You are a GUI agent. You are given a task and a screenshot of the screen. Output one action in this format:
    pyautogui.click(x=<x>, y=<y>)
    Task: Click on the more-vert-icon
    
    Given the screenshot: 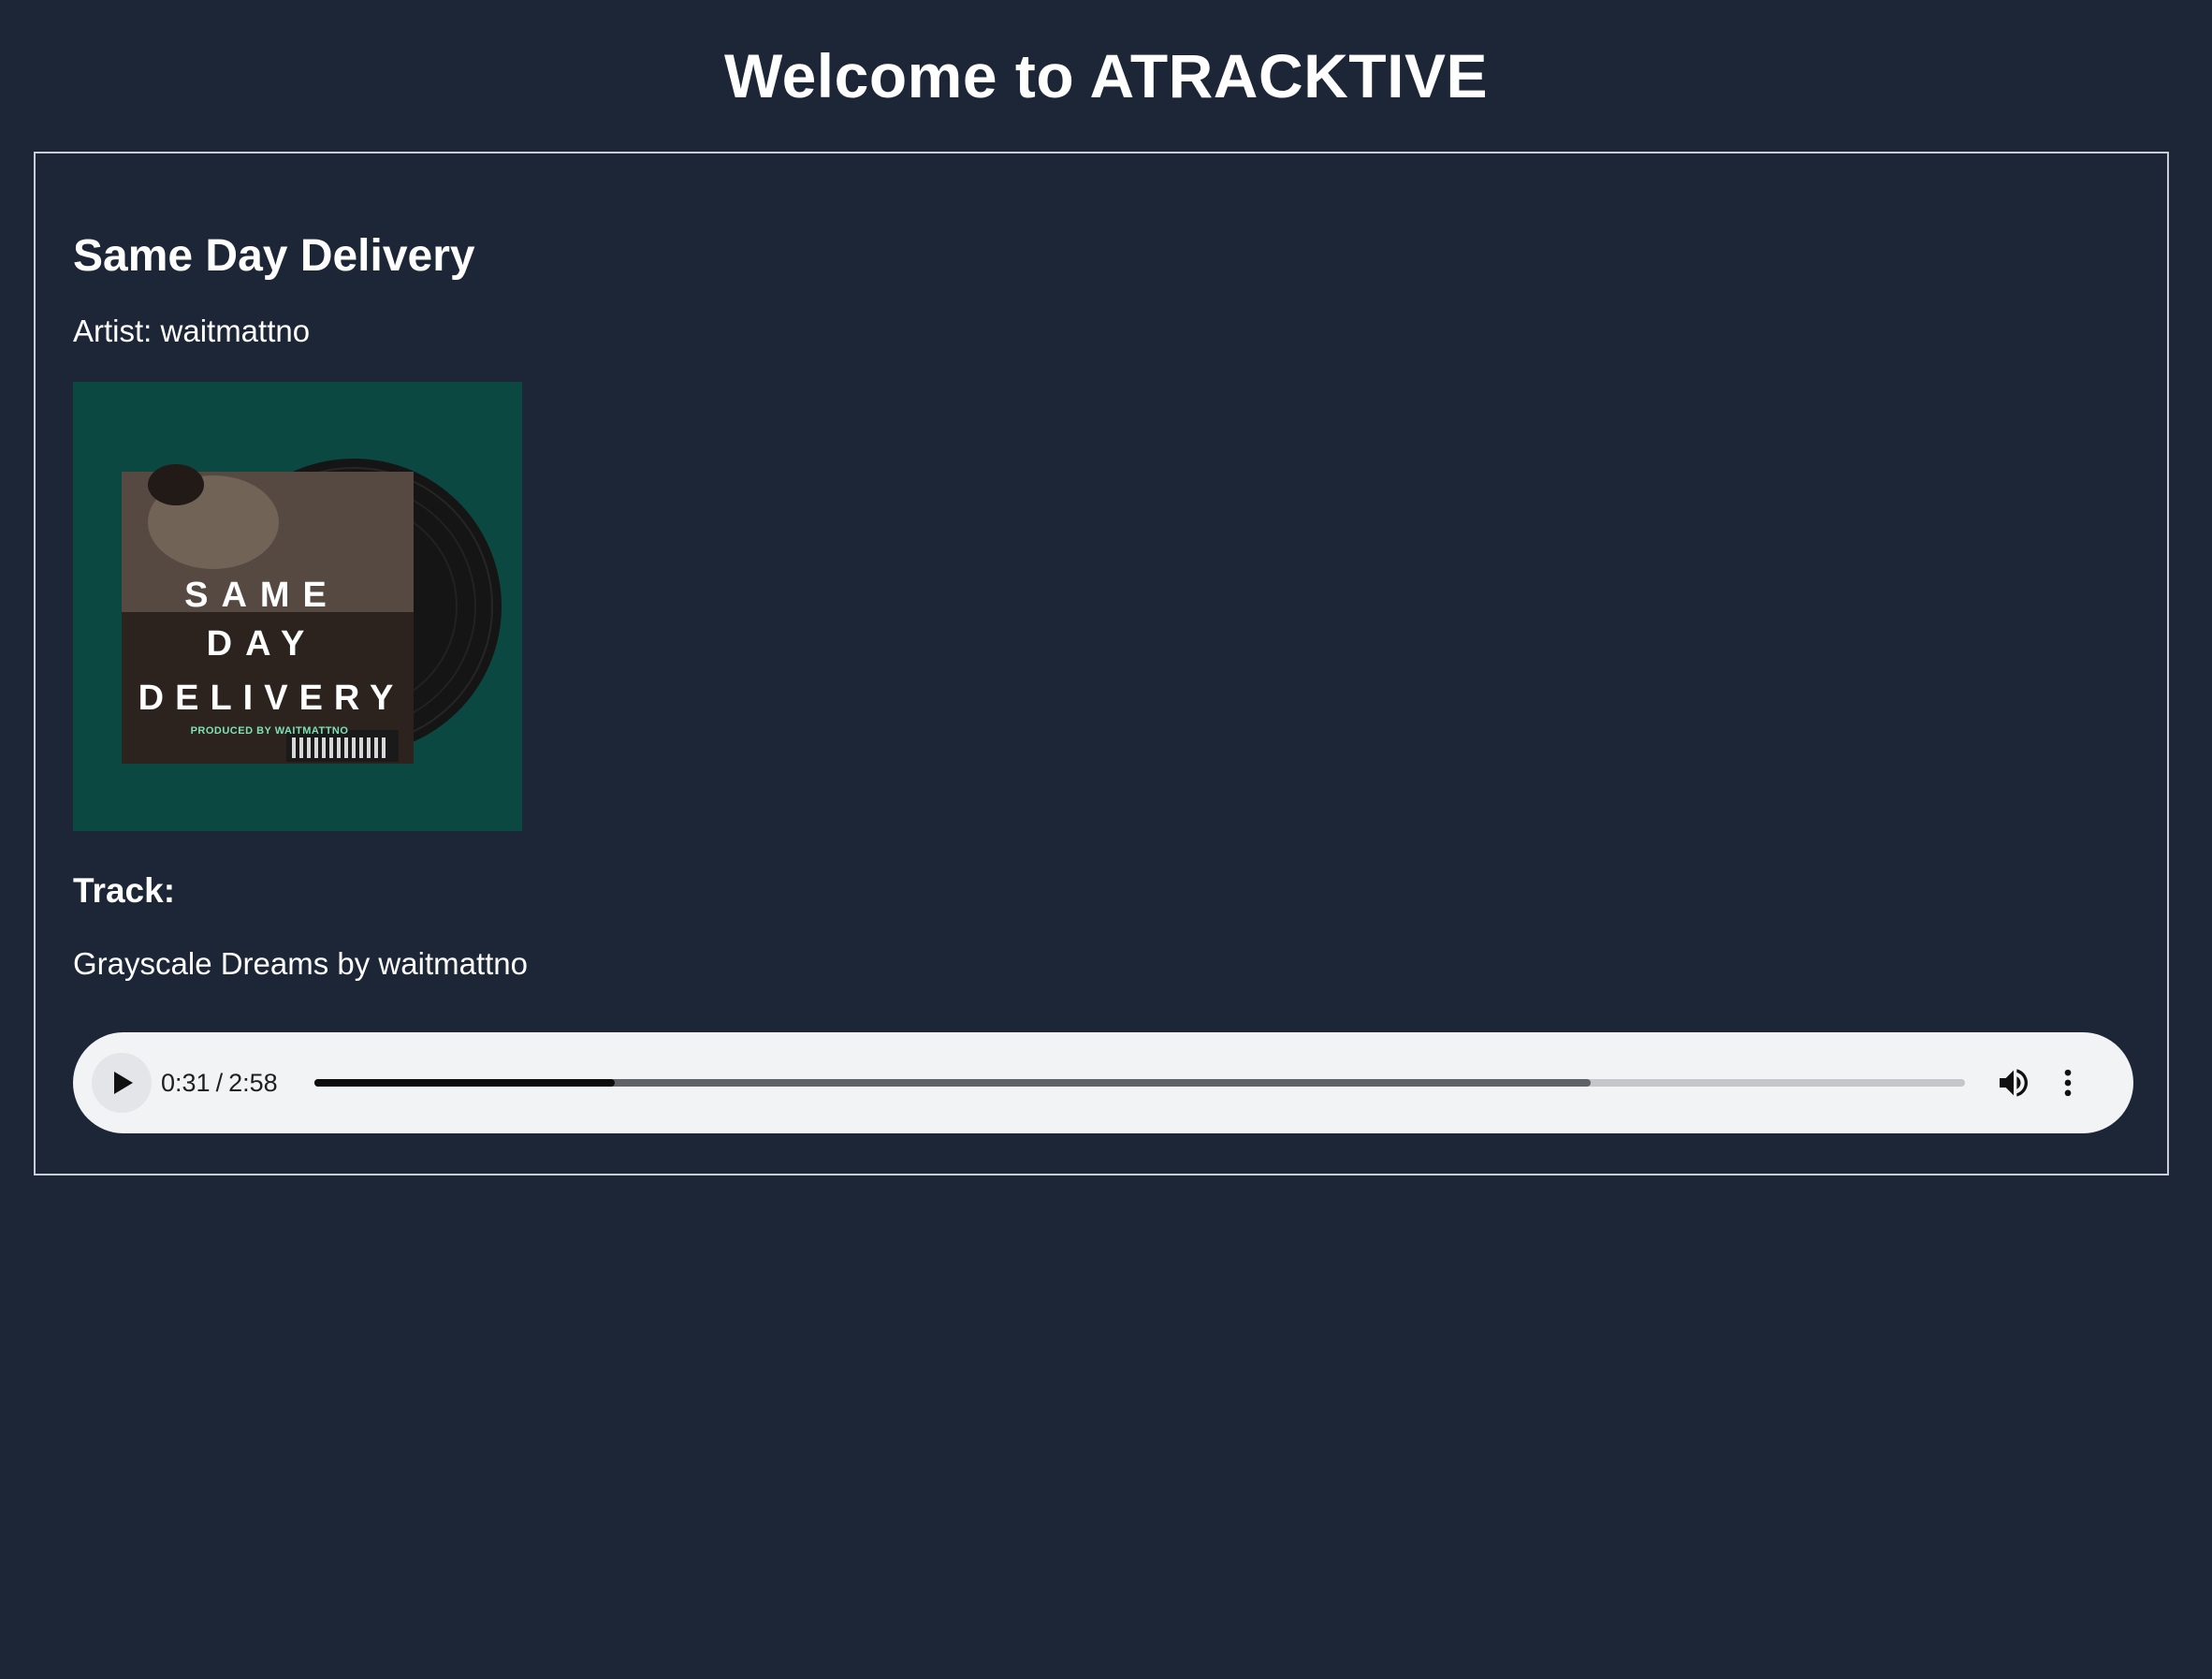 What is the action you would take?
    pyautogui.click(x=2068, y=1083)
    